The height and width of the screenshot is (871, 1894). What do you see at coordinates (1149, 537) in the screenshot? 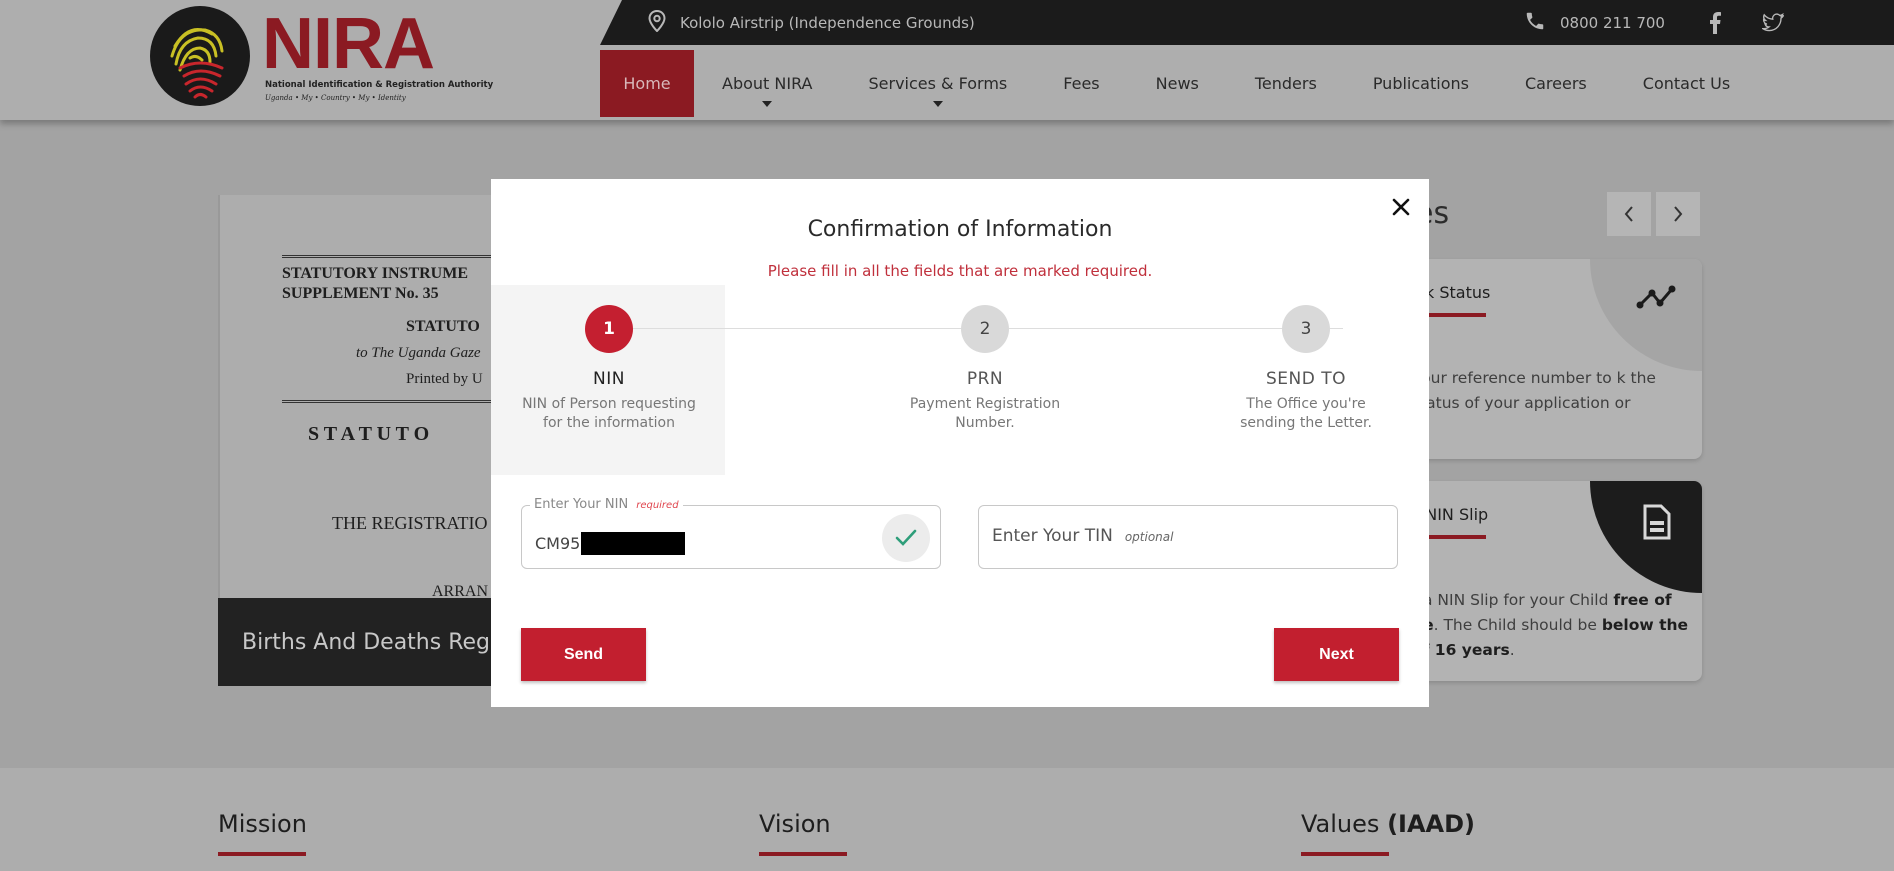
I see `optional-badge: optional` at bounding box center [1149, 537].